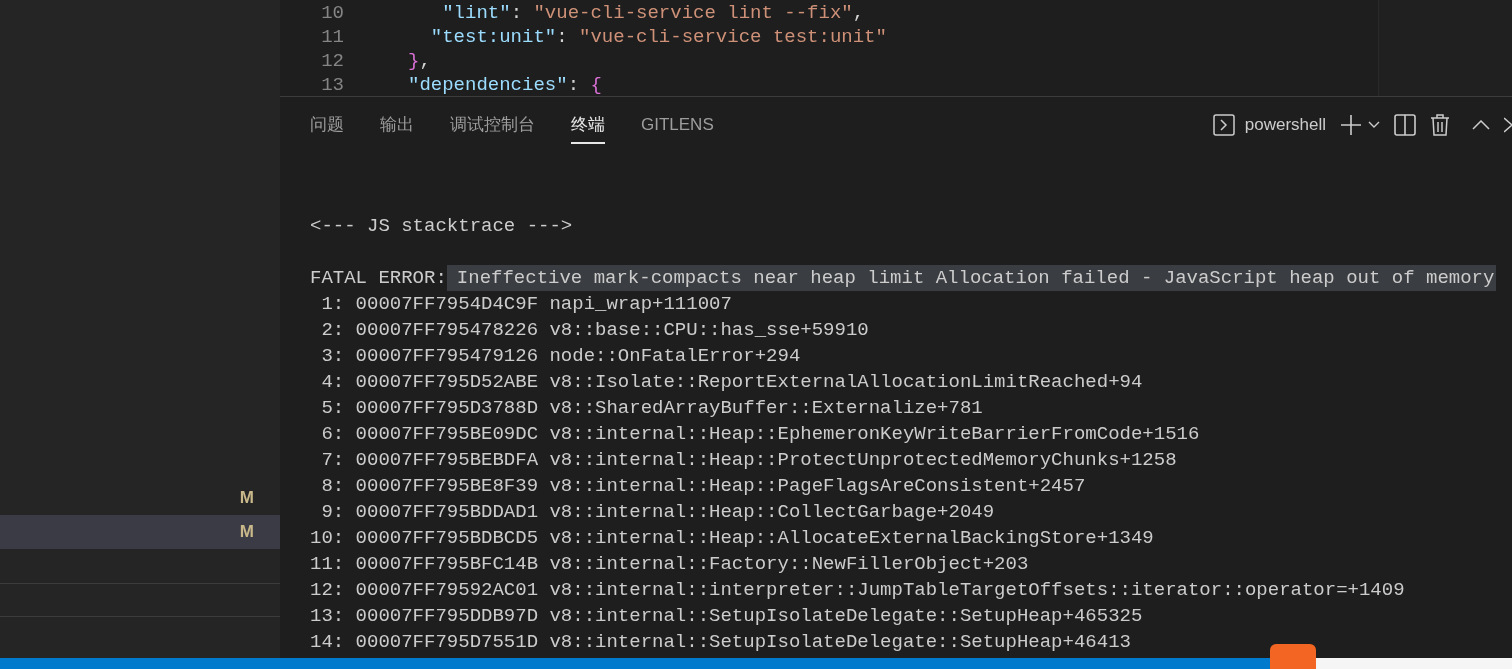 This screenshot has height=669, width=1512. What do you see at coordinates (1293, 656) in the screenshot?
I see `ime-logo-icon` at bounding box center [1293, 656].